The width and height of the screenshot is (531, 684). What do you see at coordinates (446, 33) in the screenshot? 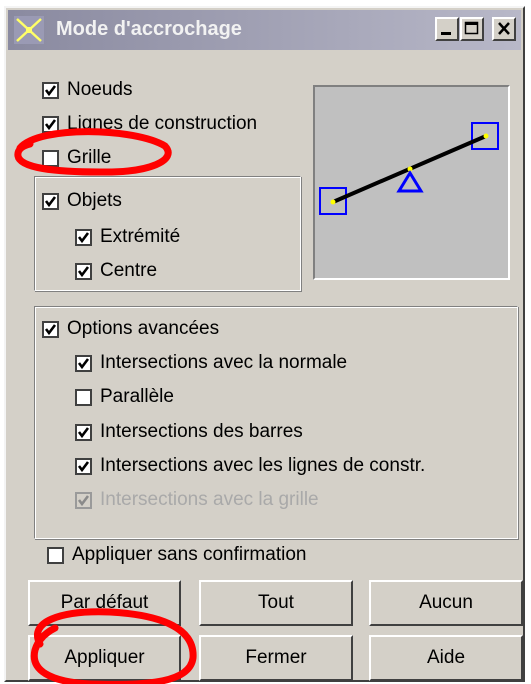
I see `minimize-icon` at bounding box center [446, 33].